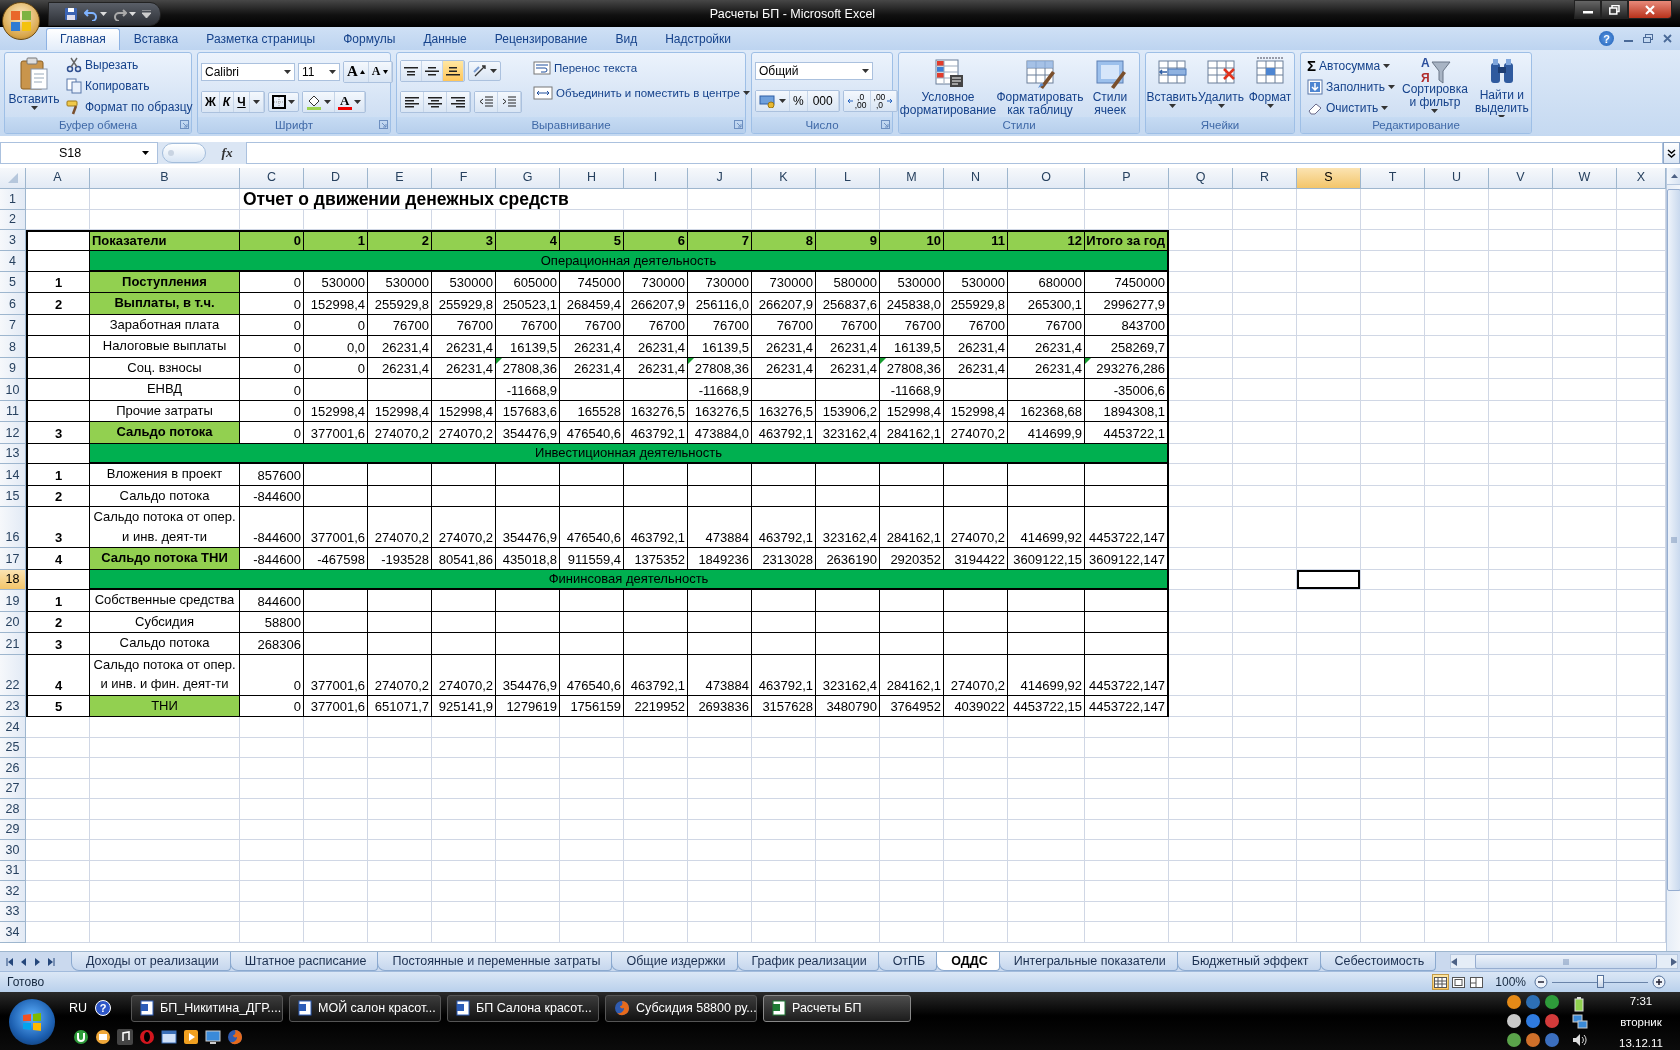  What do you see at coordinates (13, 622) in the screenshot?
I see `row-number: 20` at bounding box center [13, 622].